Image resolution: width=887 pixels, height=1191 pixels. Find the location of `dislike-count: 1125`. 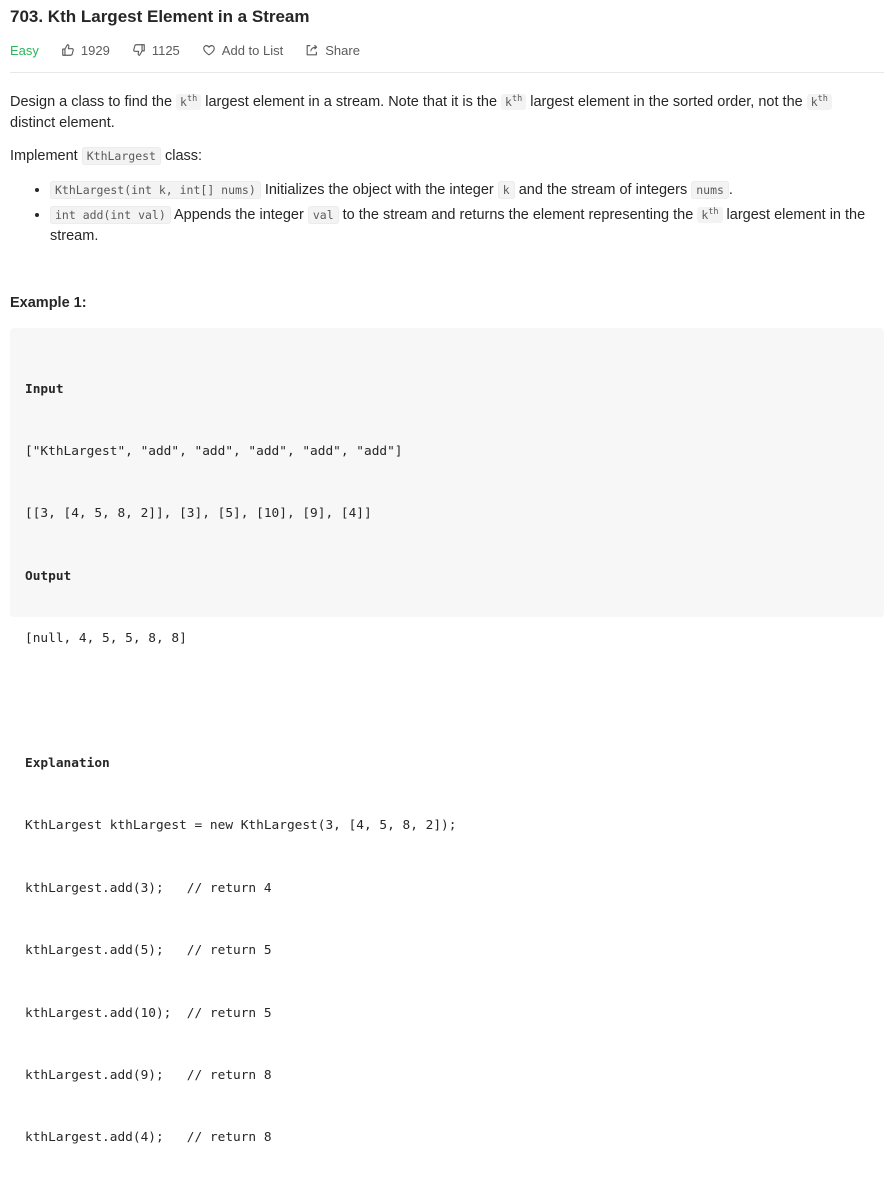

dislike-count: 1125 is located at coordinates (165, 50).